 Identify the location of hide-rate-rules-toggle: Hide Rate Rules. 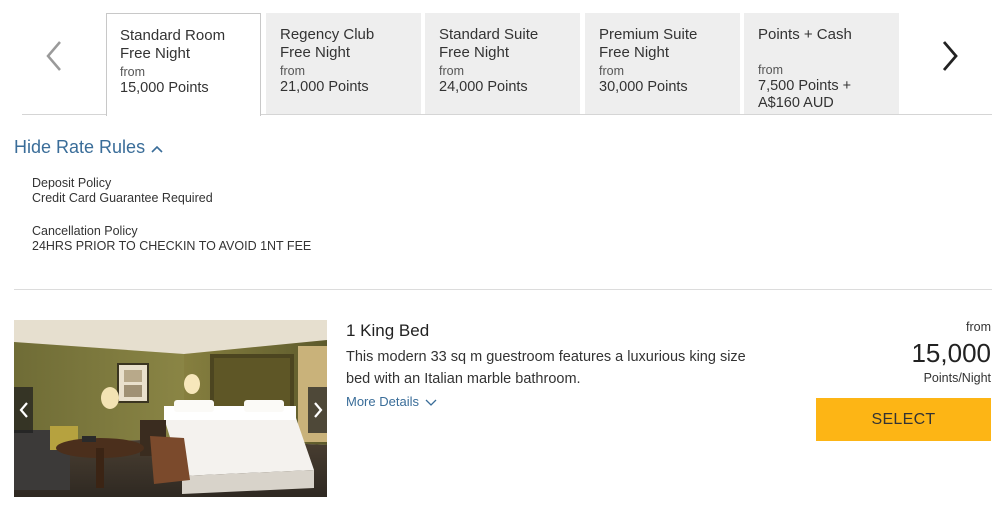
(88, 147).